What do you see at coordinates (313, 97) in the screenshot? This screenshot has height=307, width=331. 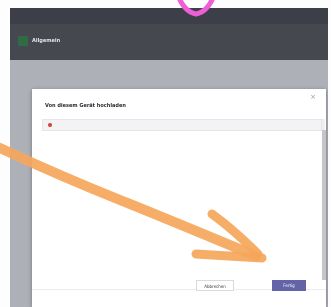 I see `close-icon: ×` at bounding box center [313, 97].